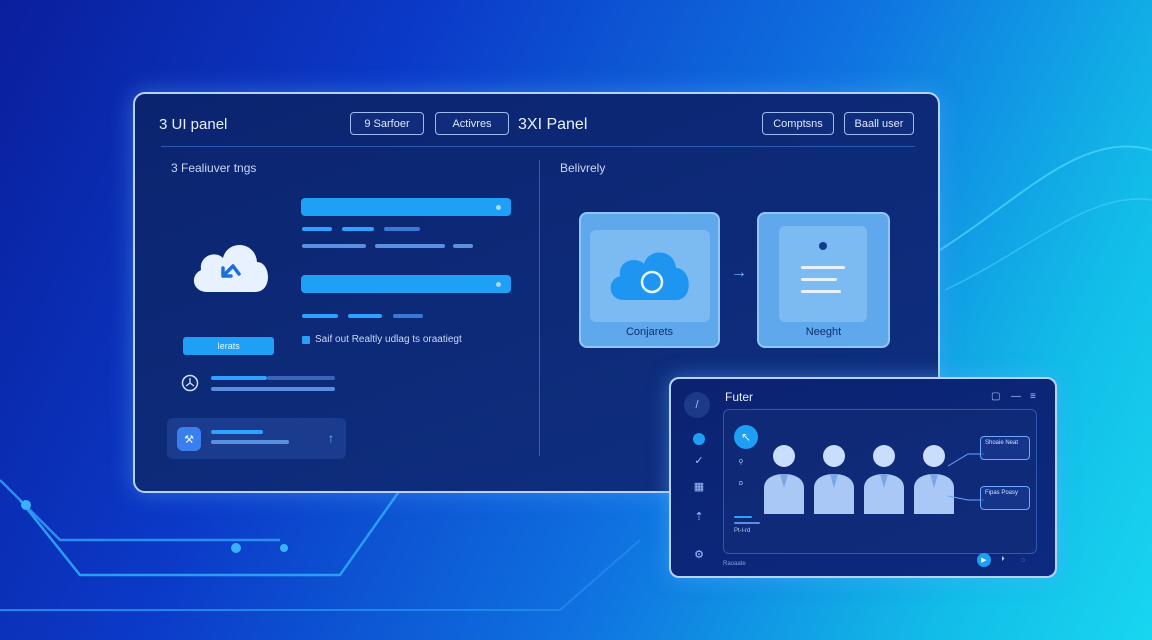 The width and height of the screenshot is (1152, 640). What do you see at coordinates (823, 274) in the screenshot?
I see `document-icon` at bounding box center [823, 274].